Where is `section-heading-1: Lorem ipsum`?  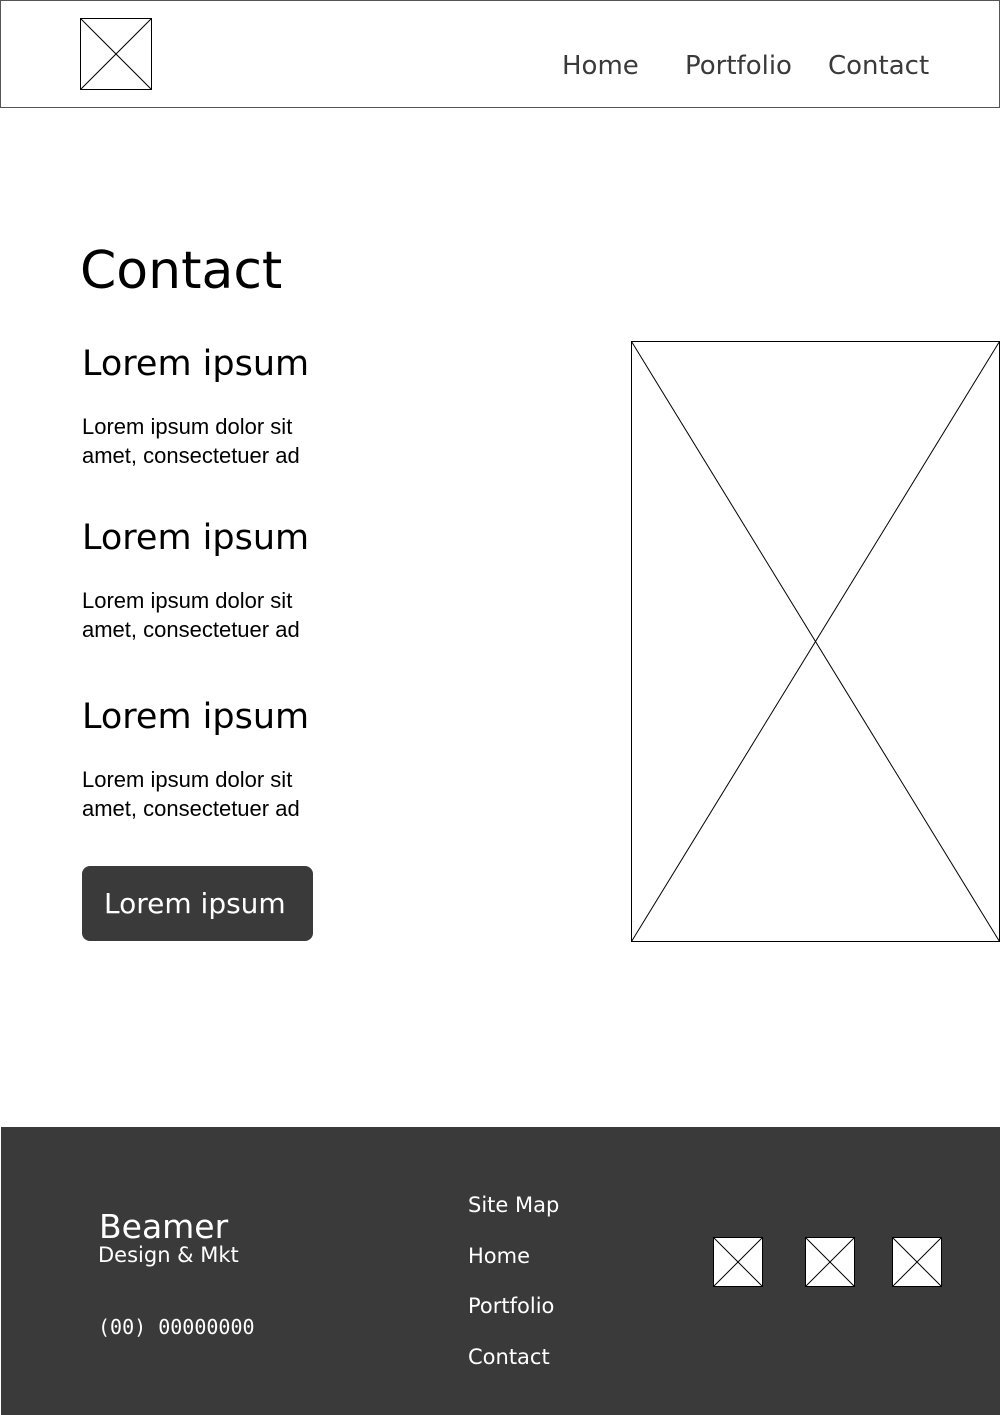
section-heading-1: Lorem ipsum is located at coordinates (196, 364).